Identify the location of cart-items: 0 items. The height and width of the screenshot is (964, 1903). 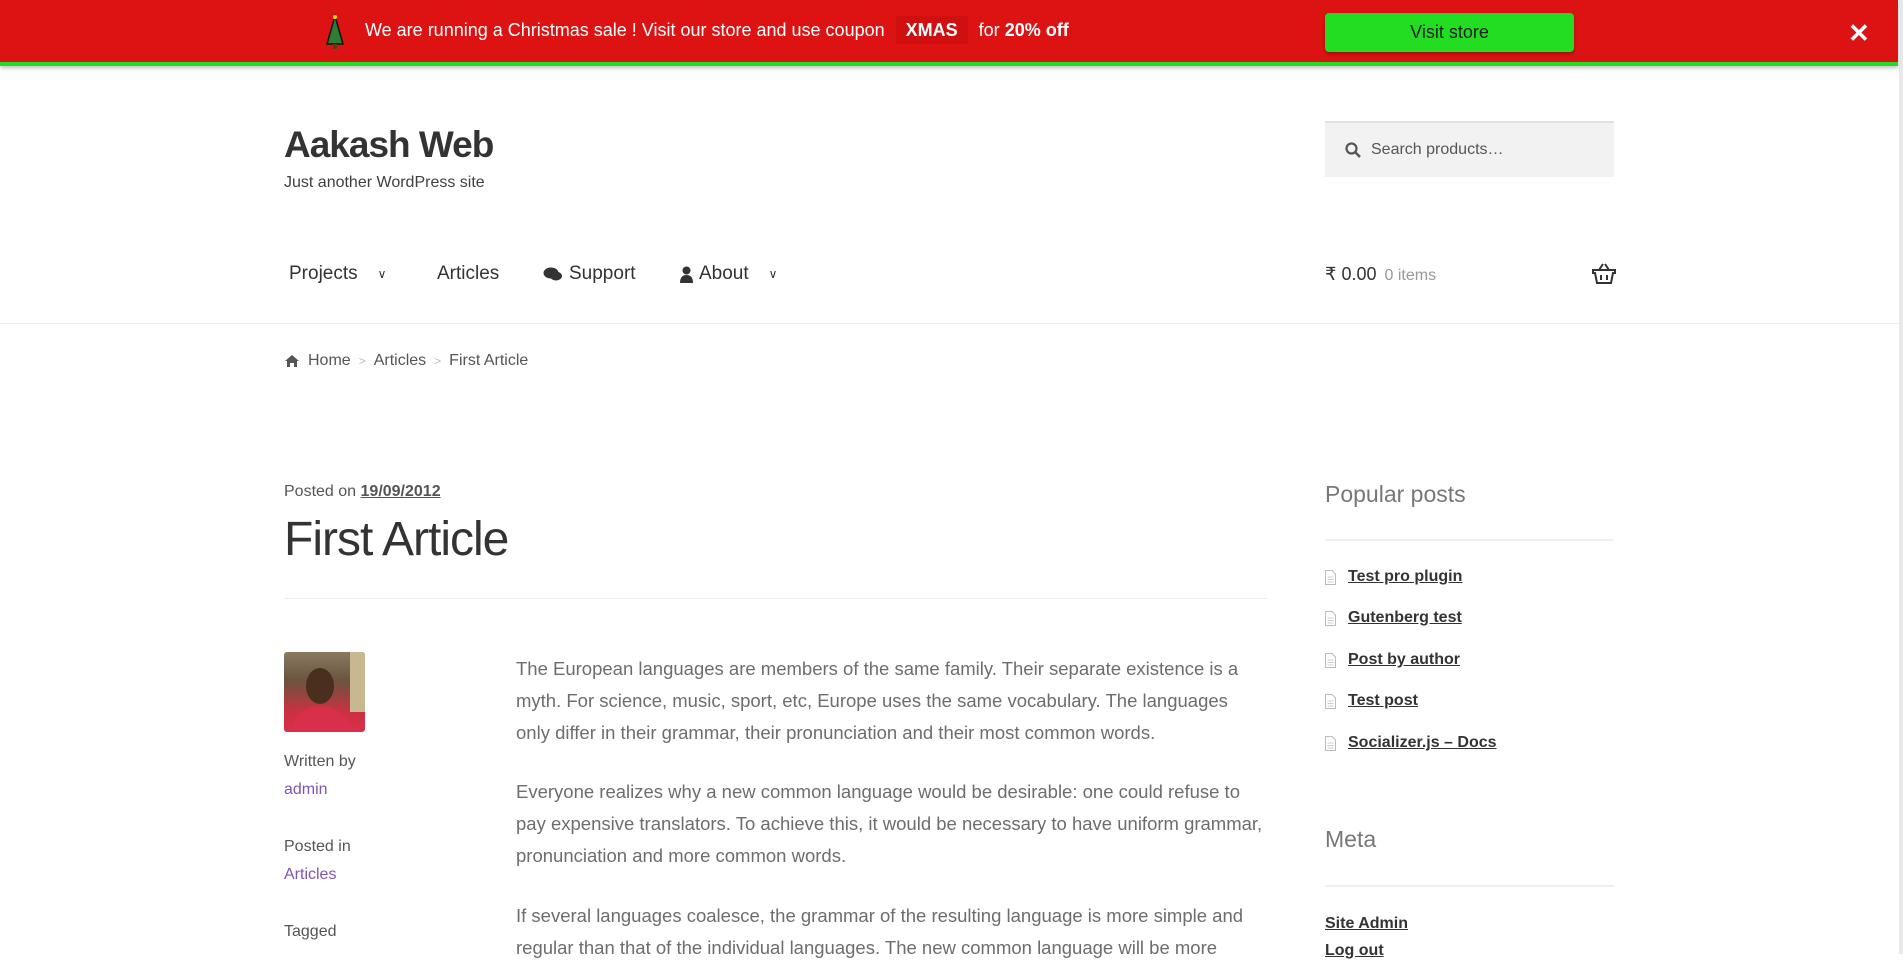
(1410, 275).